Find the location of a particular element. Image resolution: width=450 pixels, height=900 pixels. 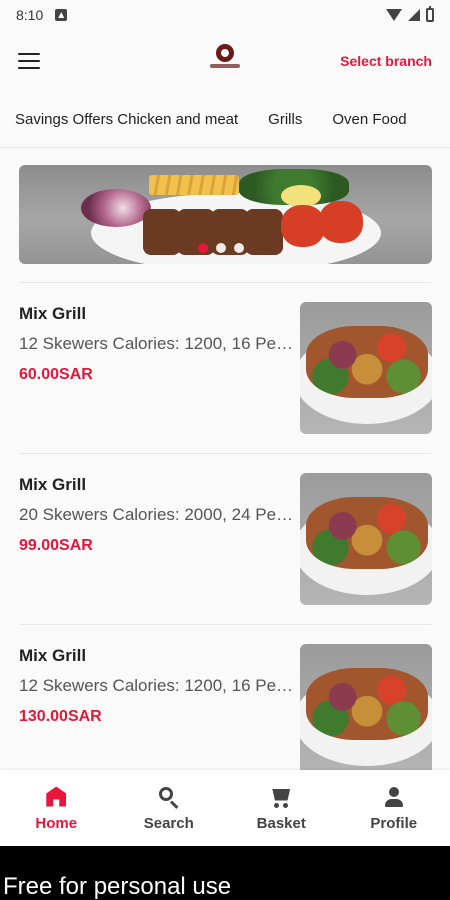

home-icon is located at coordinates (56, 797).